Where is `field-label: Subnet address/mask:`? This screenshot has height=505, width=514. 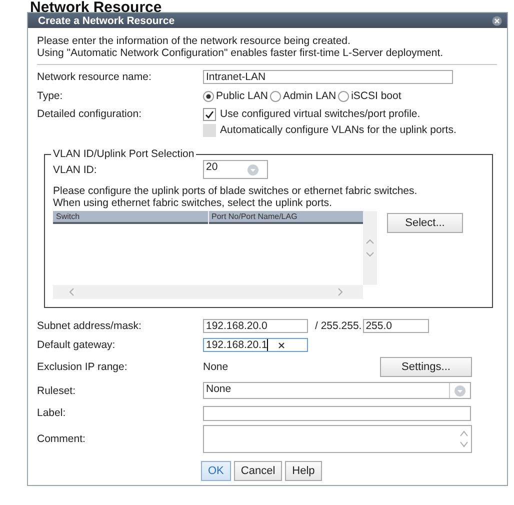
field-label: Subnet address/mask: is located at coordinates (89, 326).